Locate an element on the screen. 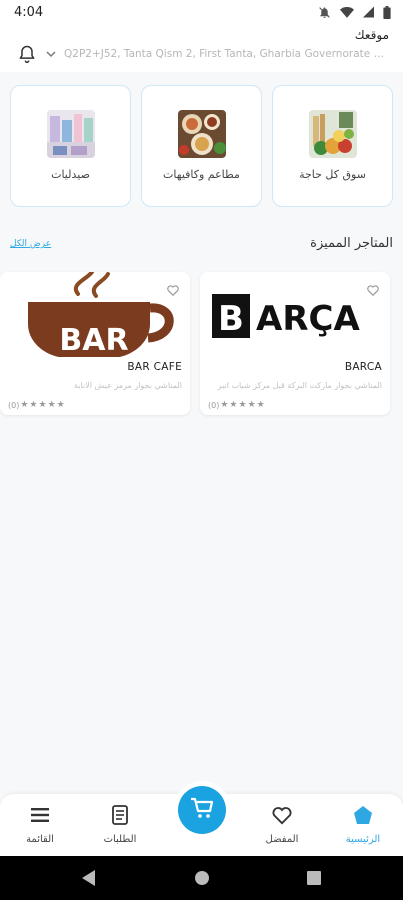 This screenshot has width=403, height=900. store-logo-bar-cafe: BAR is located at coordinates (95, 315).